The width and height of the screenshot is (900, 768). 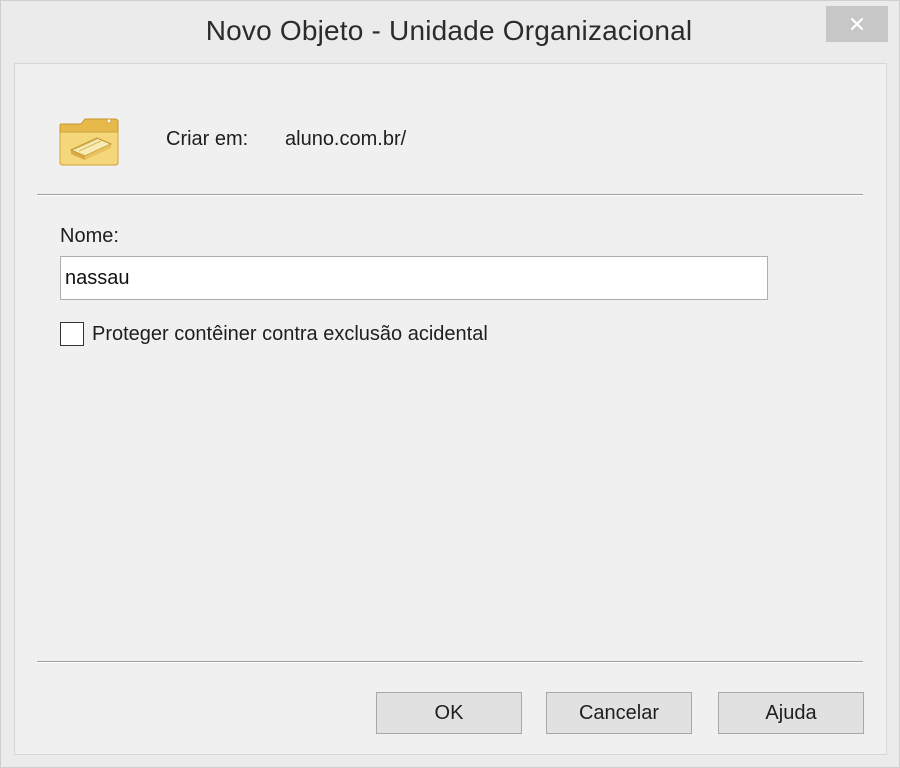 I want to click on ok-button: OK, so click(x=449, y=713).